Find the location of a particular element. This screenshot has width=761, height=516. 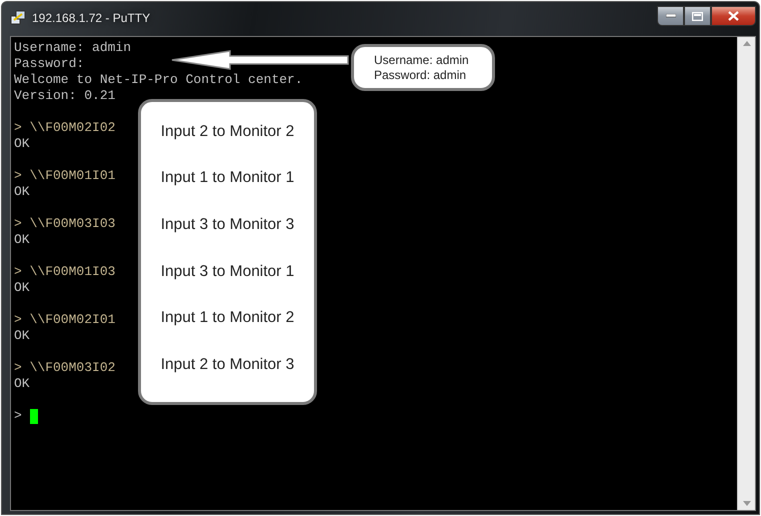

callout-text: Input 2 to Monitor 2 is located at coordinates (227, 131).